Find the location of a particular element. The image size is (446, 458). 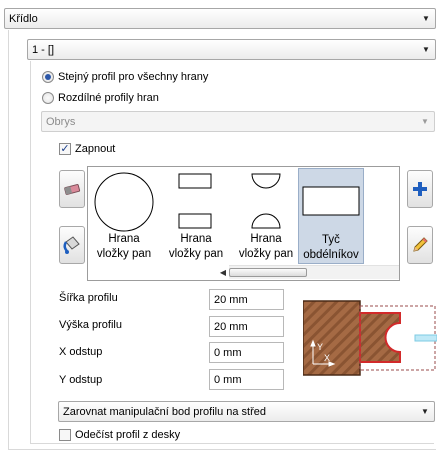

height-input: 20 mm is located at coordinates (246, 326).